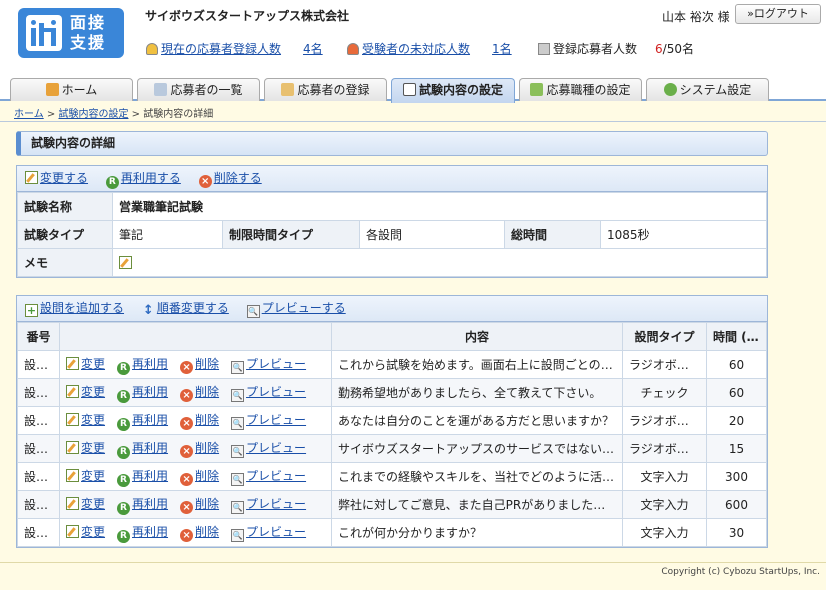 This screenshot has height=590, width=826. I want to click on exam-edit-link: 変更する, so click(64, 178).